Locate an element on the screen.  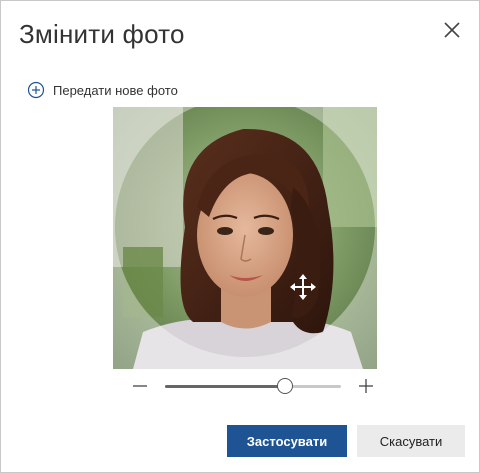
minus-icon is located at coordinates (140, 386).